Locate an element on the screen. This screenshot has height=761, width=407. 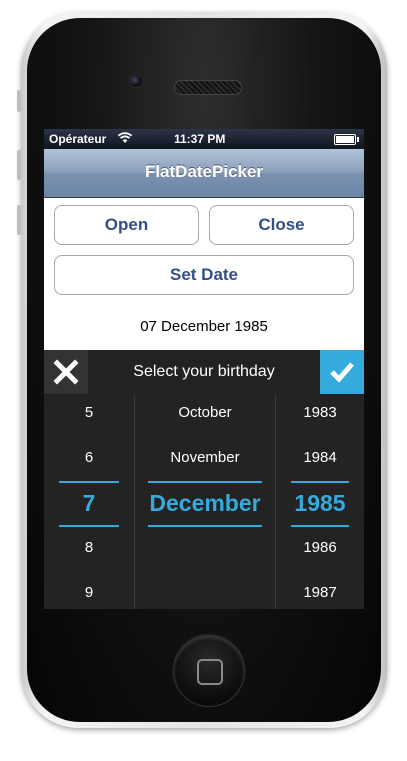
mute-switch is located at coordinates (19, 101).